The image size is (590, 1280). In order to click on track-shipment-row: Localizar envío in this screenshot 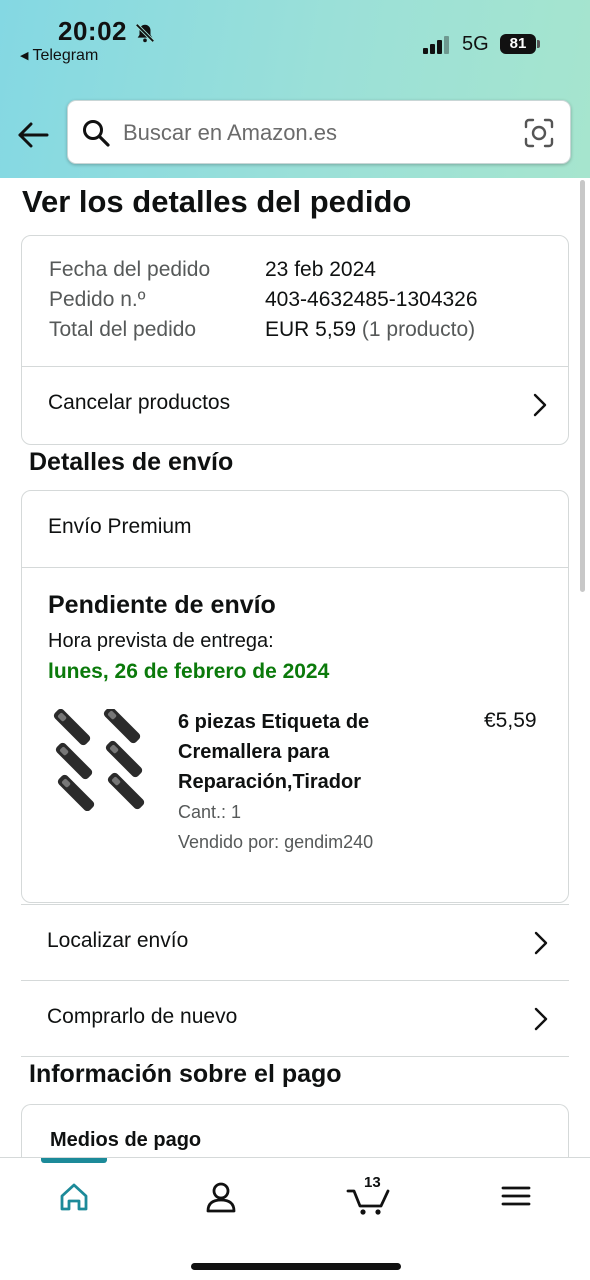, I will do `click(295, 942)`.